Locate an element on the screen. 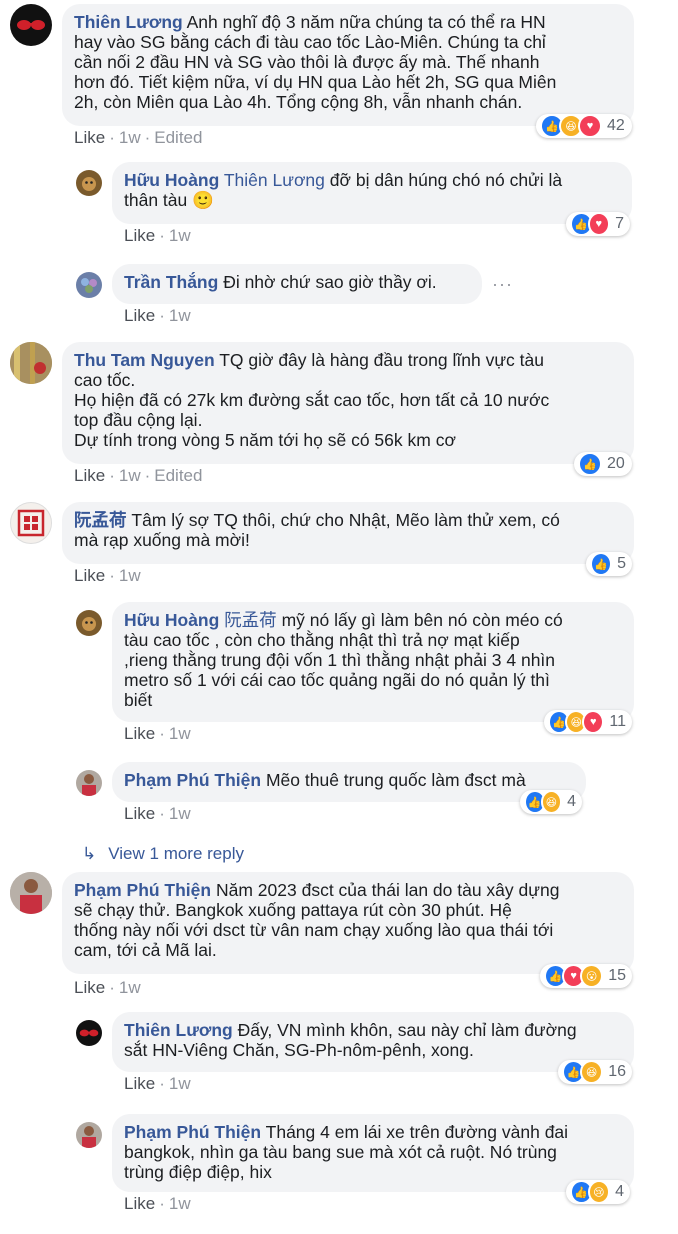 The image size is (678, 1234). reaction-summary: 👍 😆 ♥ 42 is located at coordinates (584, 126).